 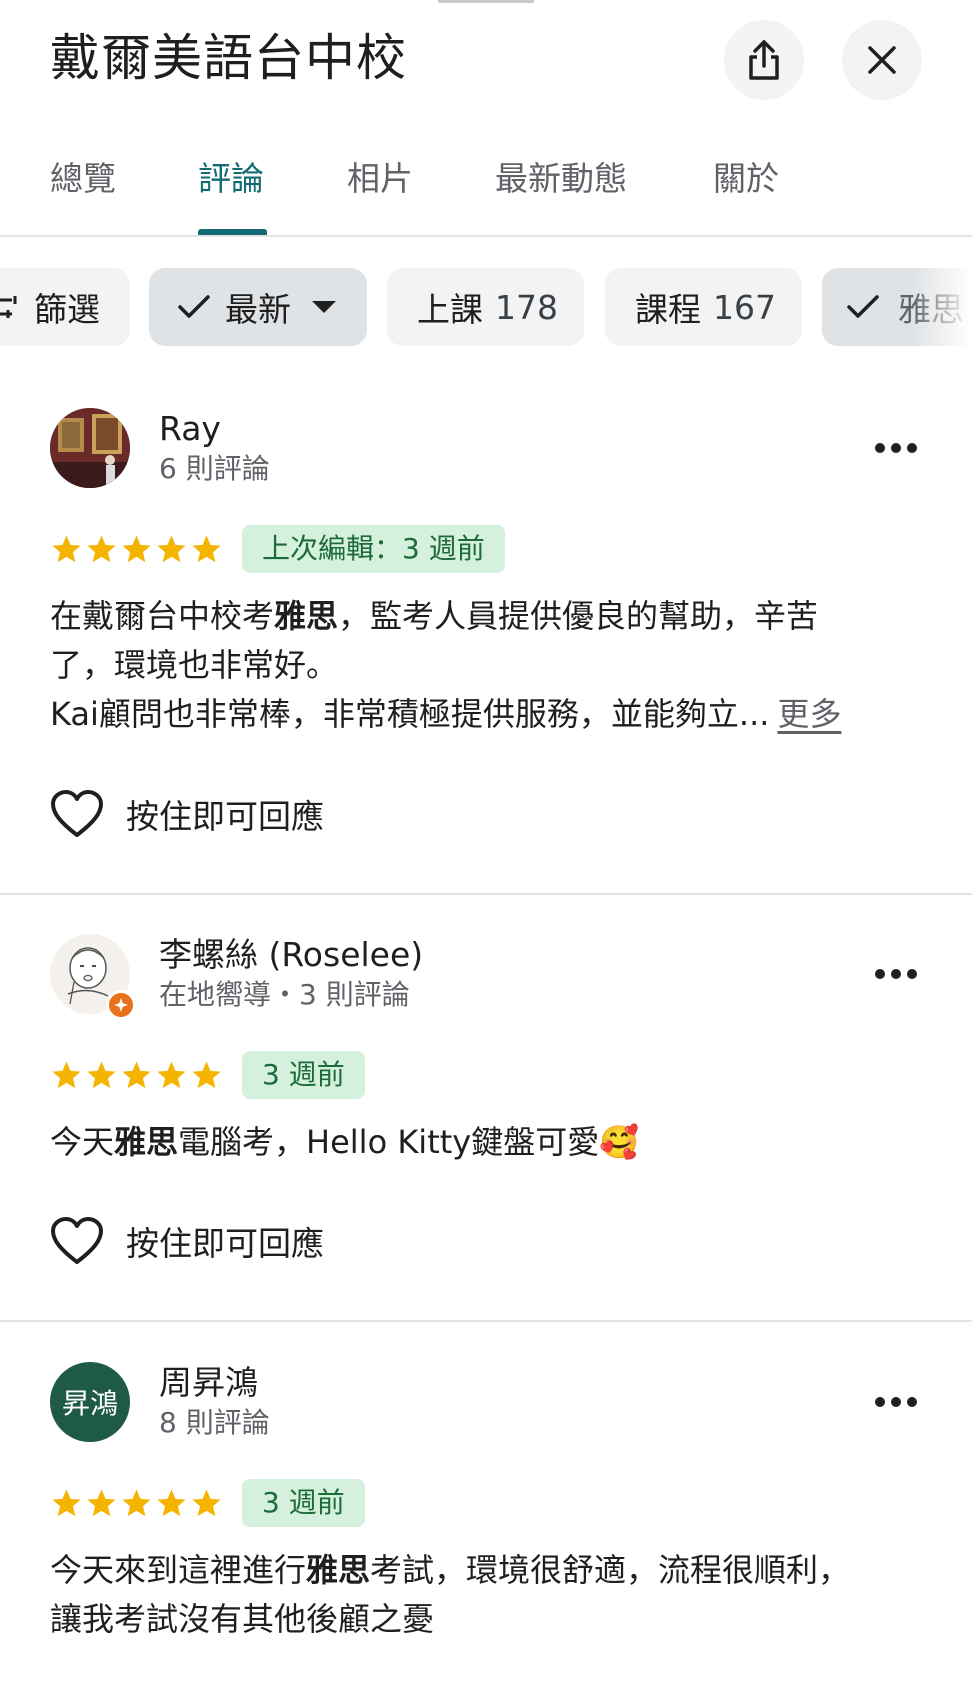 What do you see at coordinates (380, 179) in the screenshot?
I see `tab-photos: 相片` at bounding box center [380, 179].